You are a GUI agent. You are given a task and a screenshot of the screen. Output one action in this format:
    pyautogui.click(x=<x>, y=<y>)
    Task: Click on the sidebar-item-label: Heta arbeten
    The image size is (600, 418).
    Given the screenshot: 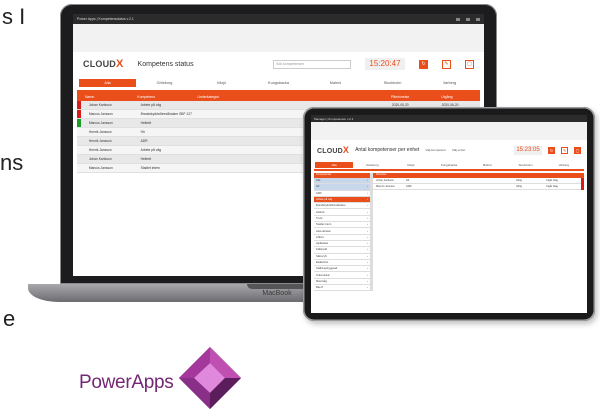 What is the action you would take?
    pyautogui.click(x=323, y=231)
    